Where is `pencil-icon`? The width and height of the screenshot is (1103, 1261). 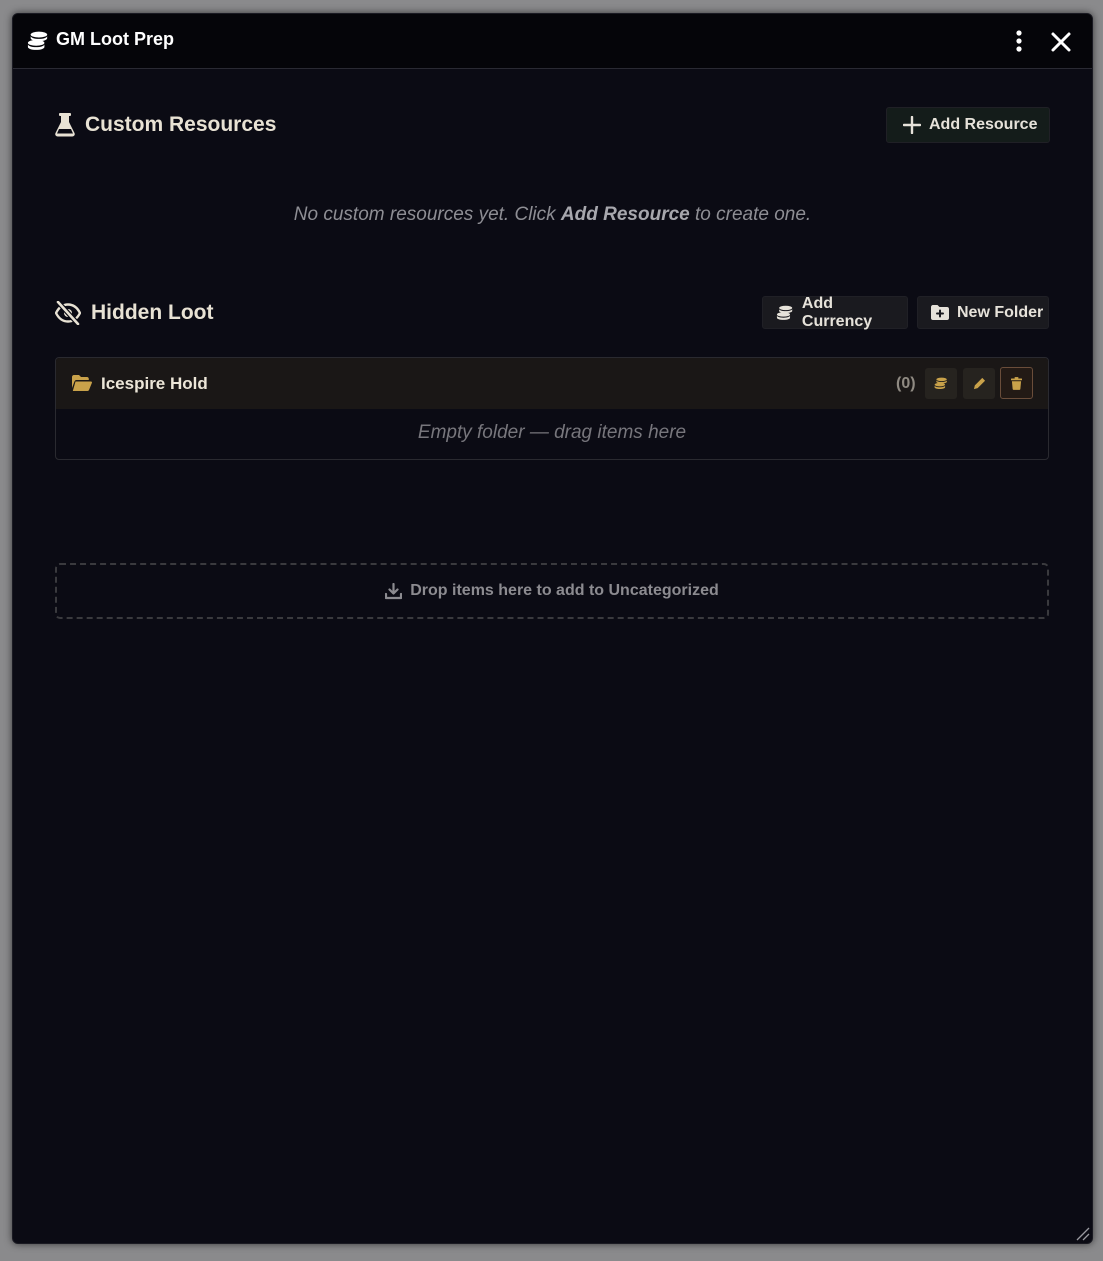 pencil-icon is located at coordinates (979, 383).